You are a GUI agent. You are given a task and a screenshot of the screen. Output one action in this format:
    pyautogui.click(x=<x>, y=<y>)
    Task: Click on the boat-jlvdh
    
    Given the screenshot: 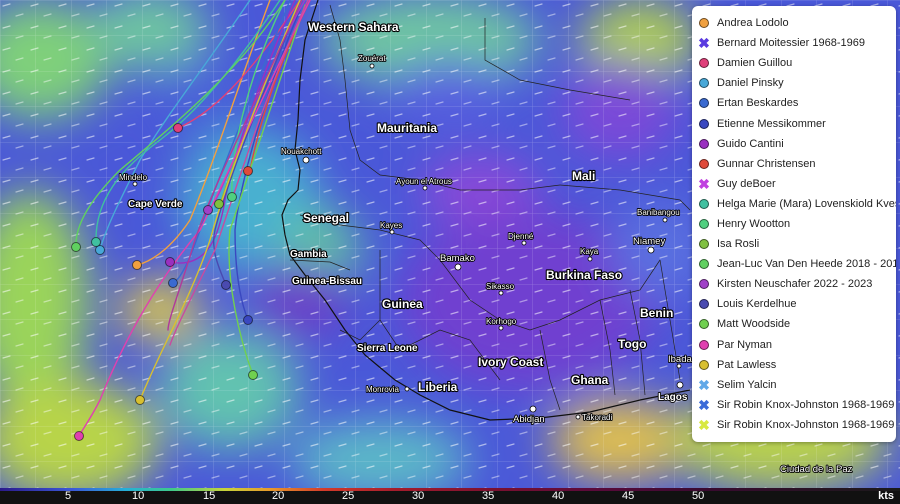 What is the action you would take?
    pyautogui.click(x=76, y=247)
    